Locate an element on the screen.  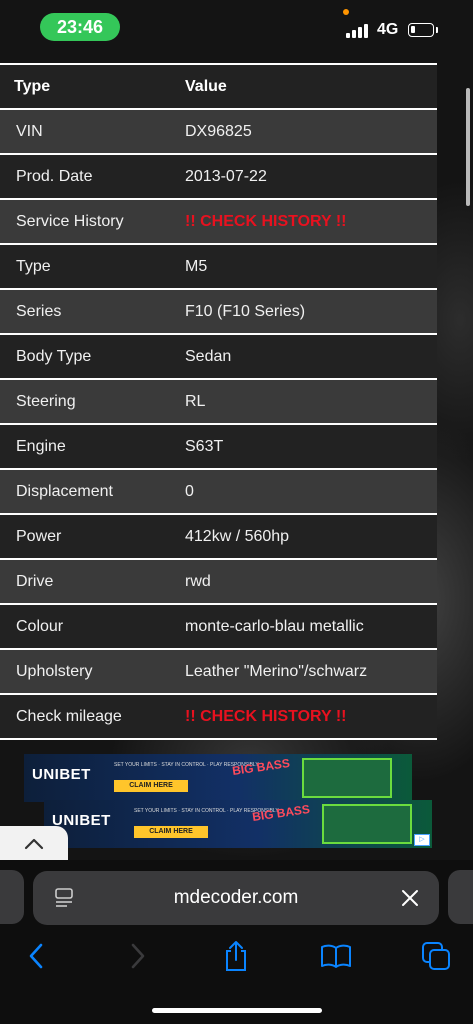
row-type: Power is located at coordinates (39, 536).